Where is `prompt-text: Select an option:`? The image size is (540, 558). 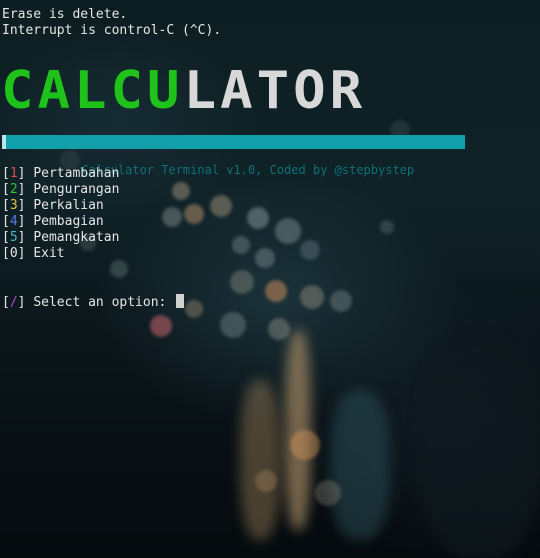 prompt-text: Select an option: is located at coordinates (100, 302).